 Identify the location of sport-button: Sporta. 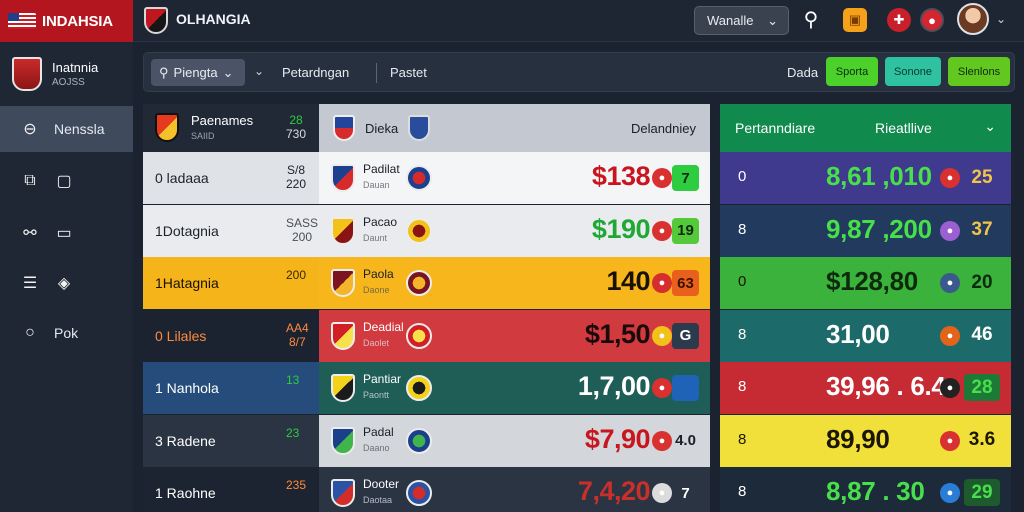
(852, 71).